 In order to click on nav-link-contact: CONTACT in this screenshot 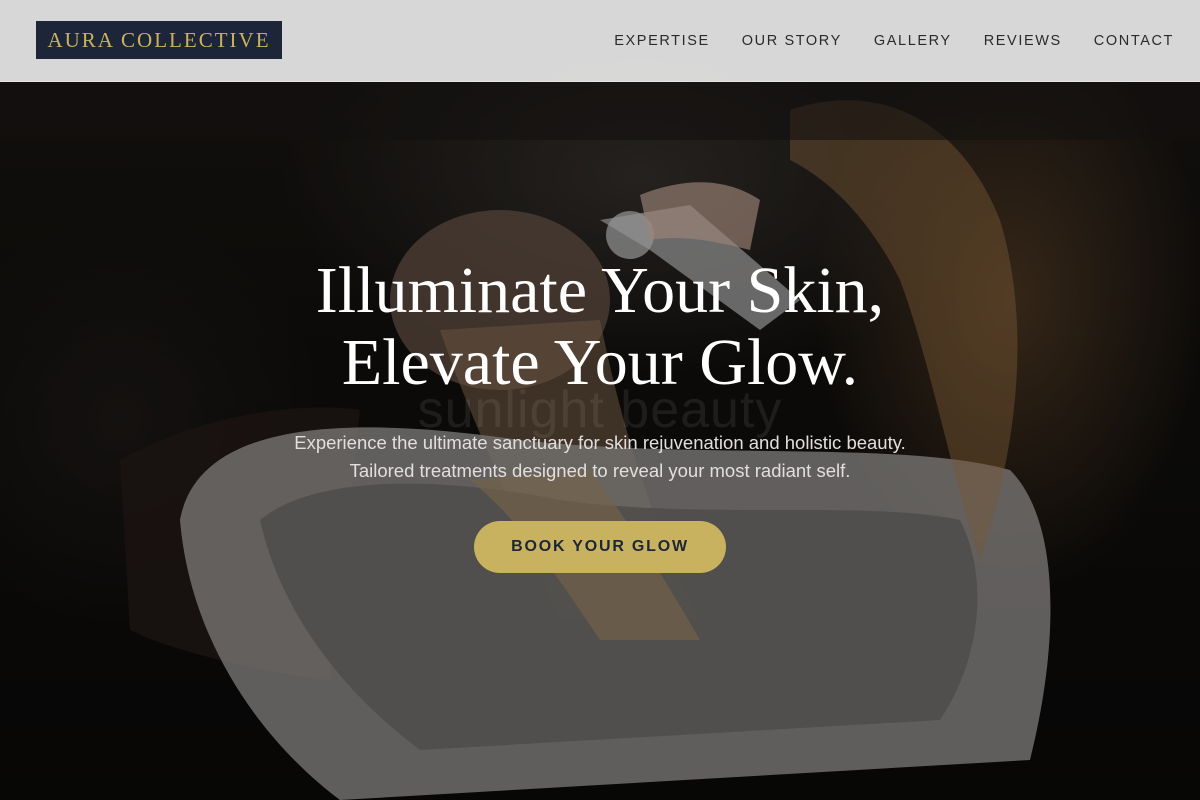, I will do `click(1134, 41)`.